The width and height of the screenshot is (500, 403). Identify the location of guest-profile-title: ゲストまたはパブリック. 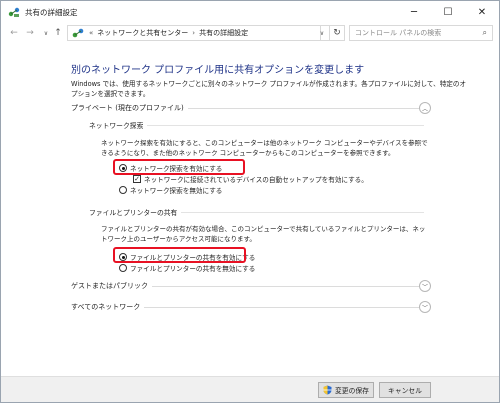
(111, 286).